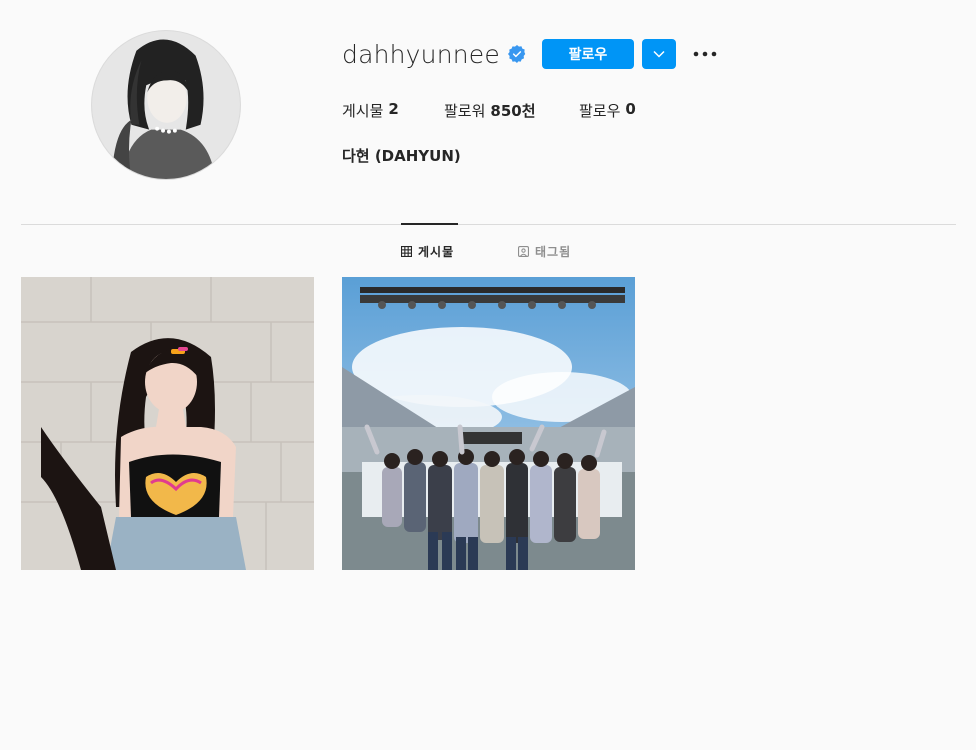 The width and height of the screenshot is (976, 750). I want to click on follow-button: 팔로우, so click(588, 54).